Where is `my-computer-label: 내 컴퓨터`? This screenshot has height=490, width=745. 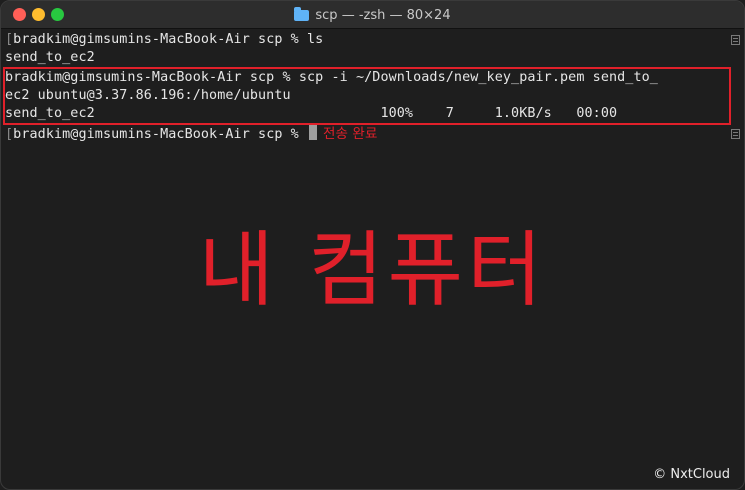
my-computer-label: 내 컴퓨터 is located at coordinates (372, 270).